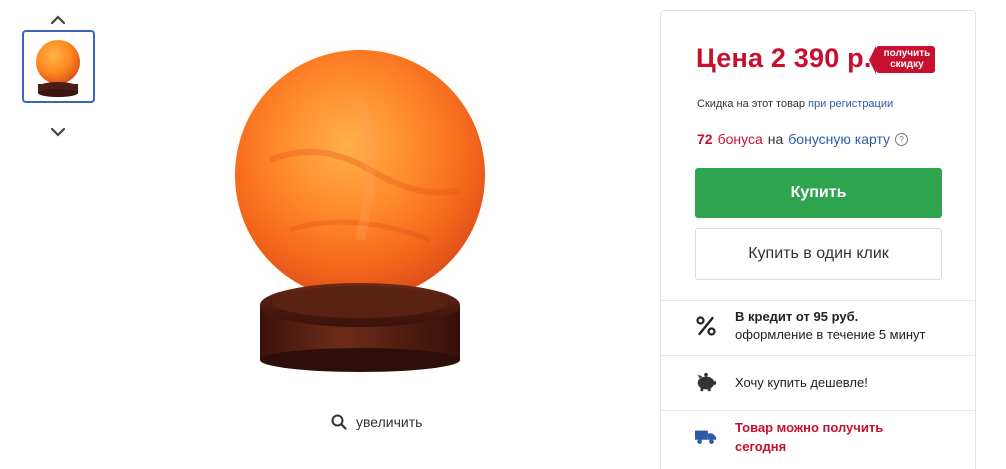 The image size is (1006, 469). I want to click on thumbnail-item, so click(58, 66).